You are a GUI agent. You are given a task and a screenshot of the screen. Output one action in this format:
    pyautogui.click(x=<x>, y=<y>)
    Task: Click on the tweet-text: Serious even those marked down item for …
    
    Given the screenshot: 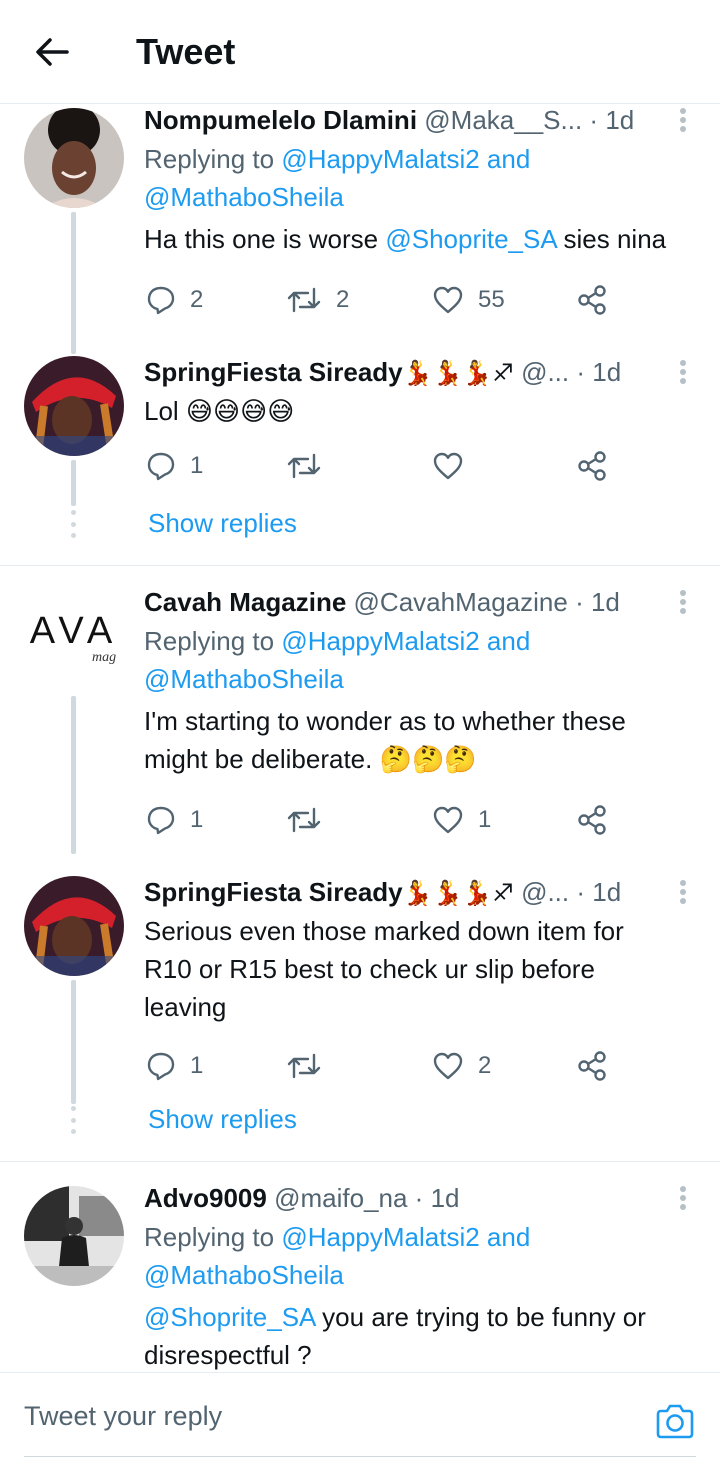 What is the action you would take?
    pyautogui.click(x=384, y=969)
    